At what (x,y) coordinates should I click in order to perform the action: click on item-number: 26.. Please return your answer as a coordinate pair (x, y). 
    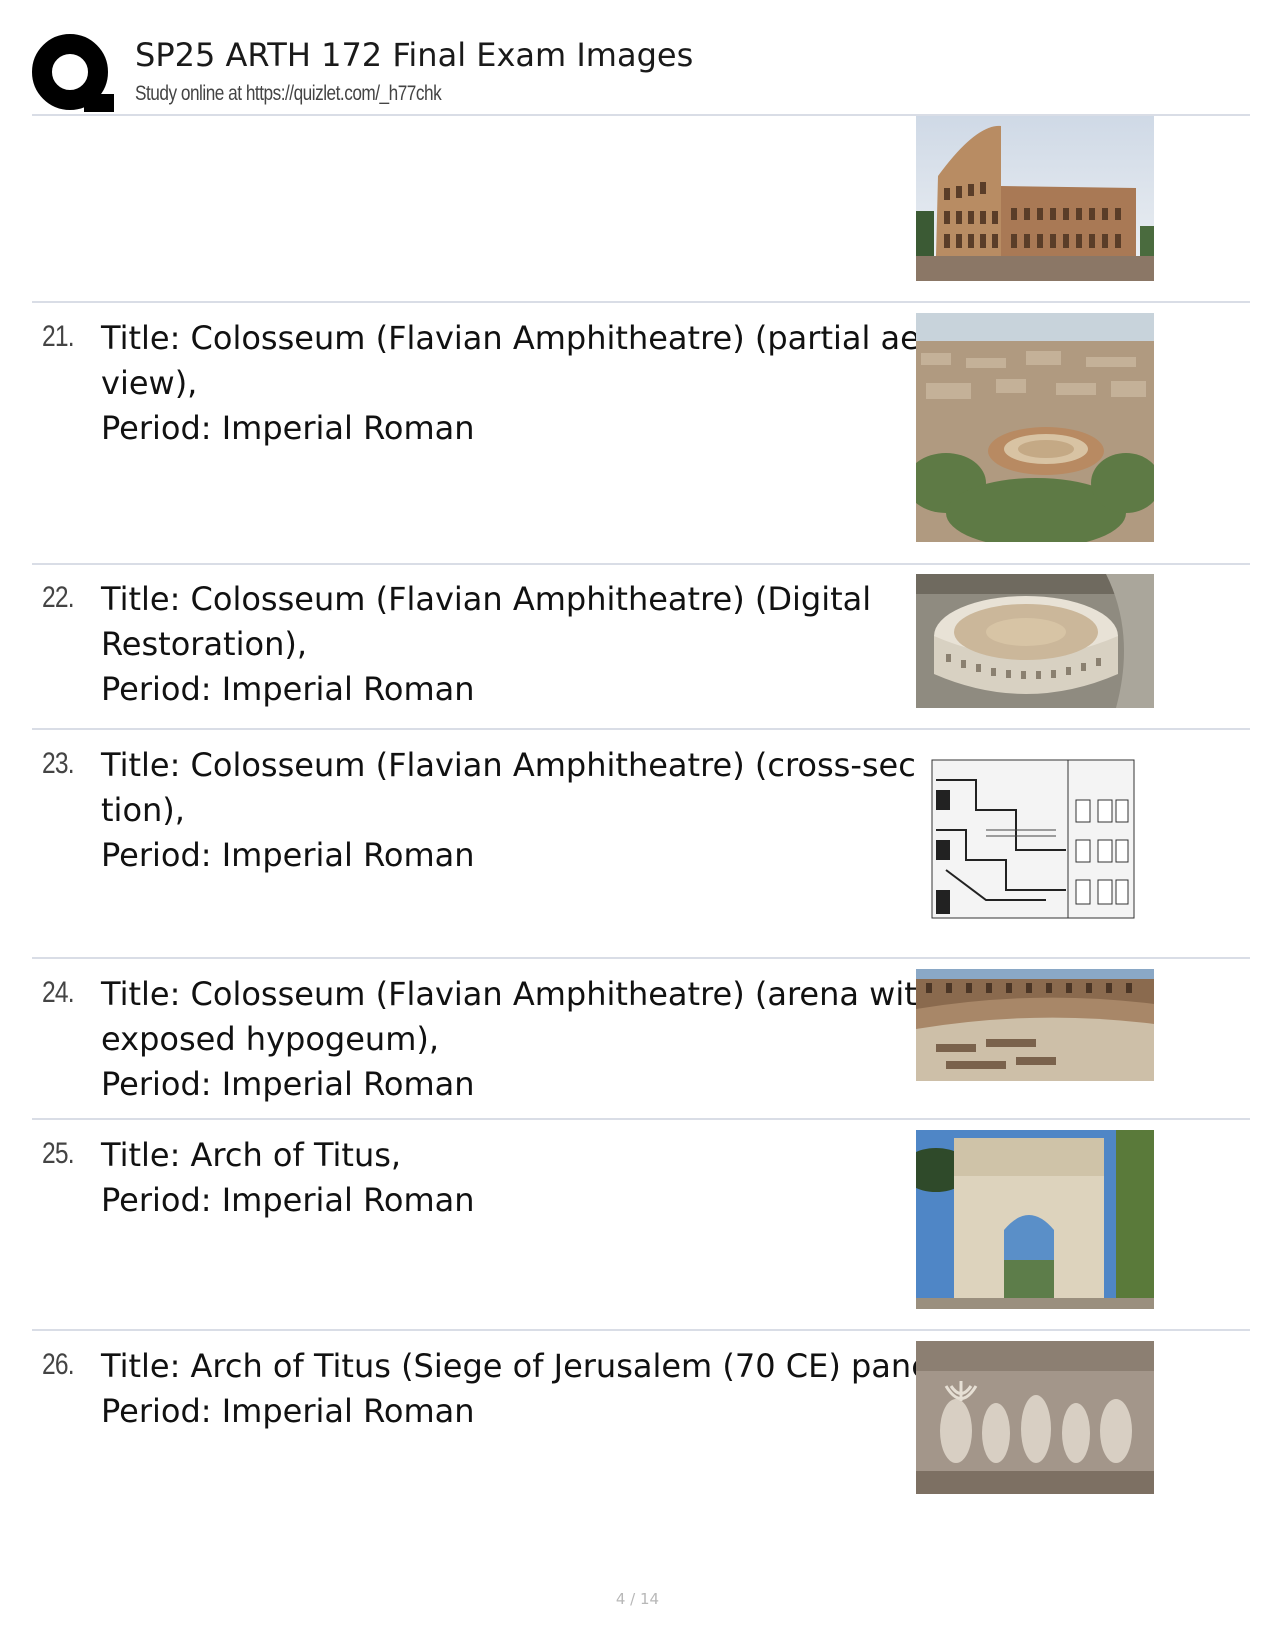
    Looking at the image, I should click on (58, 1364).